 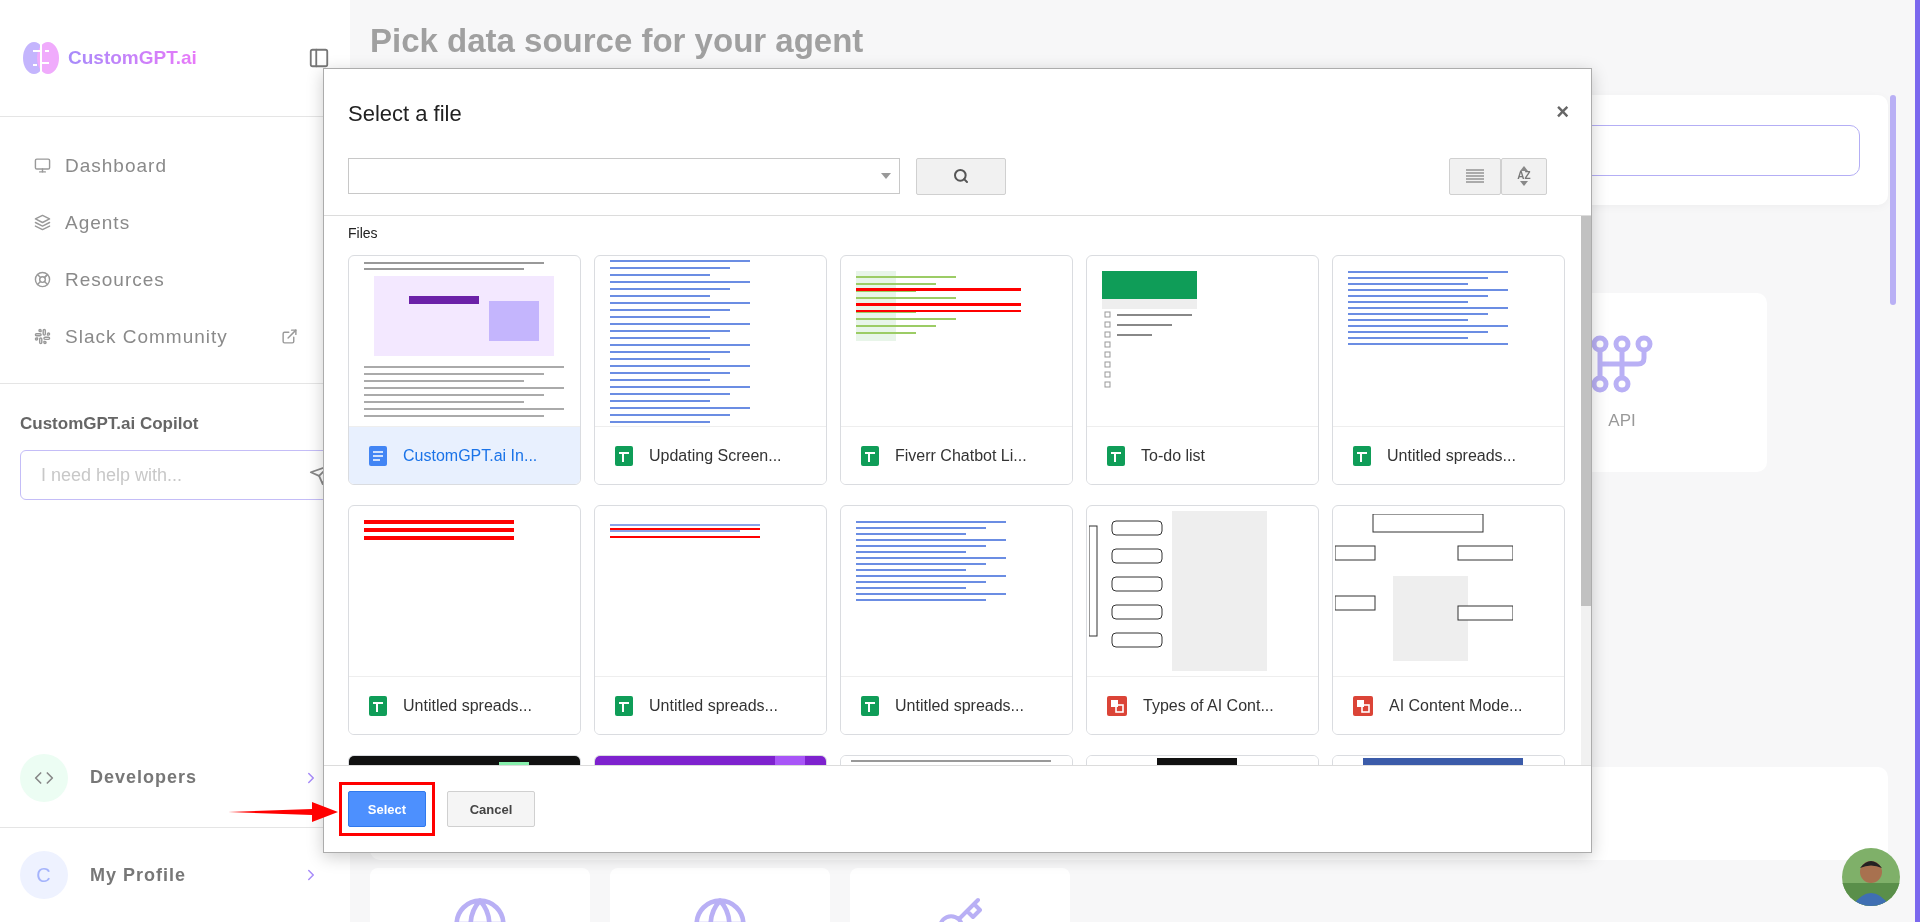 What do you see at coordinates (175, 279) in the screenshot?
I see `nav-item: Resources` at bounding box center [175, 279].